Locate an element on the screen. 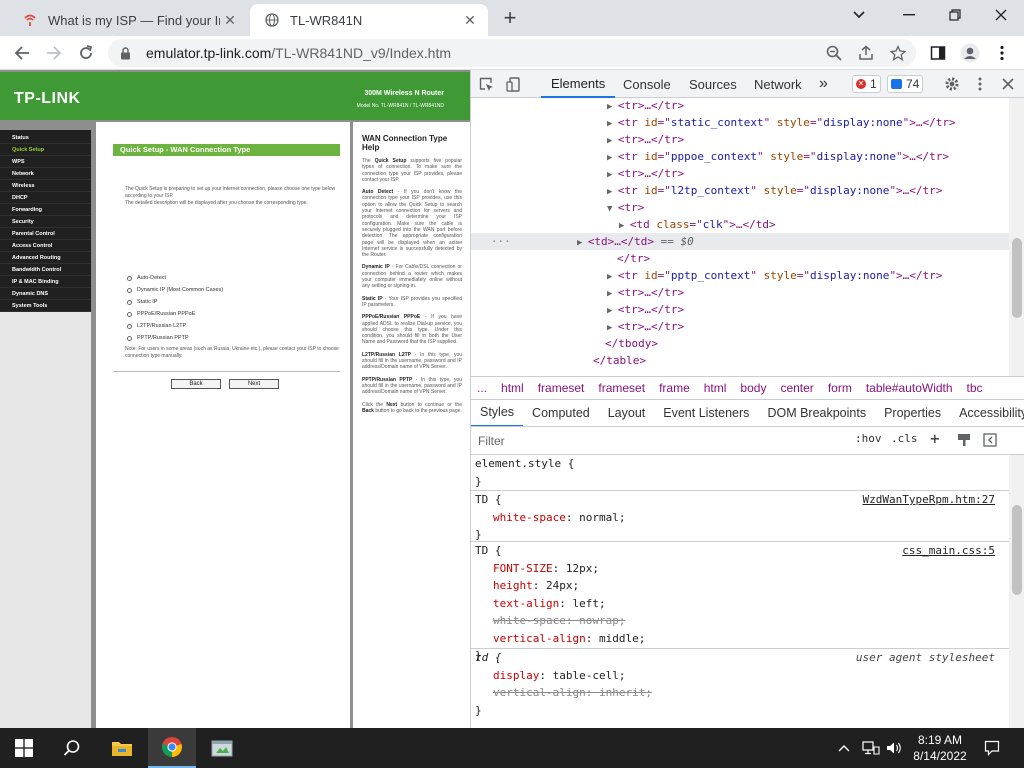  tab-network: Network is located at coordinates (778, 84).